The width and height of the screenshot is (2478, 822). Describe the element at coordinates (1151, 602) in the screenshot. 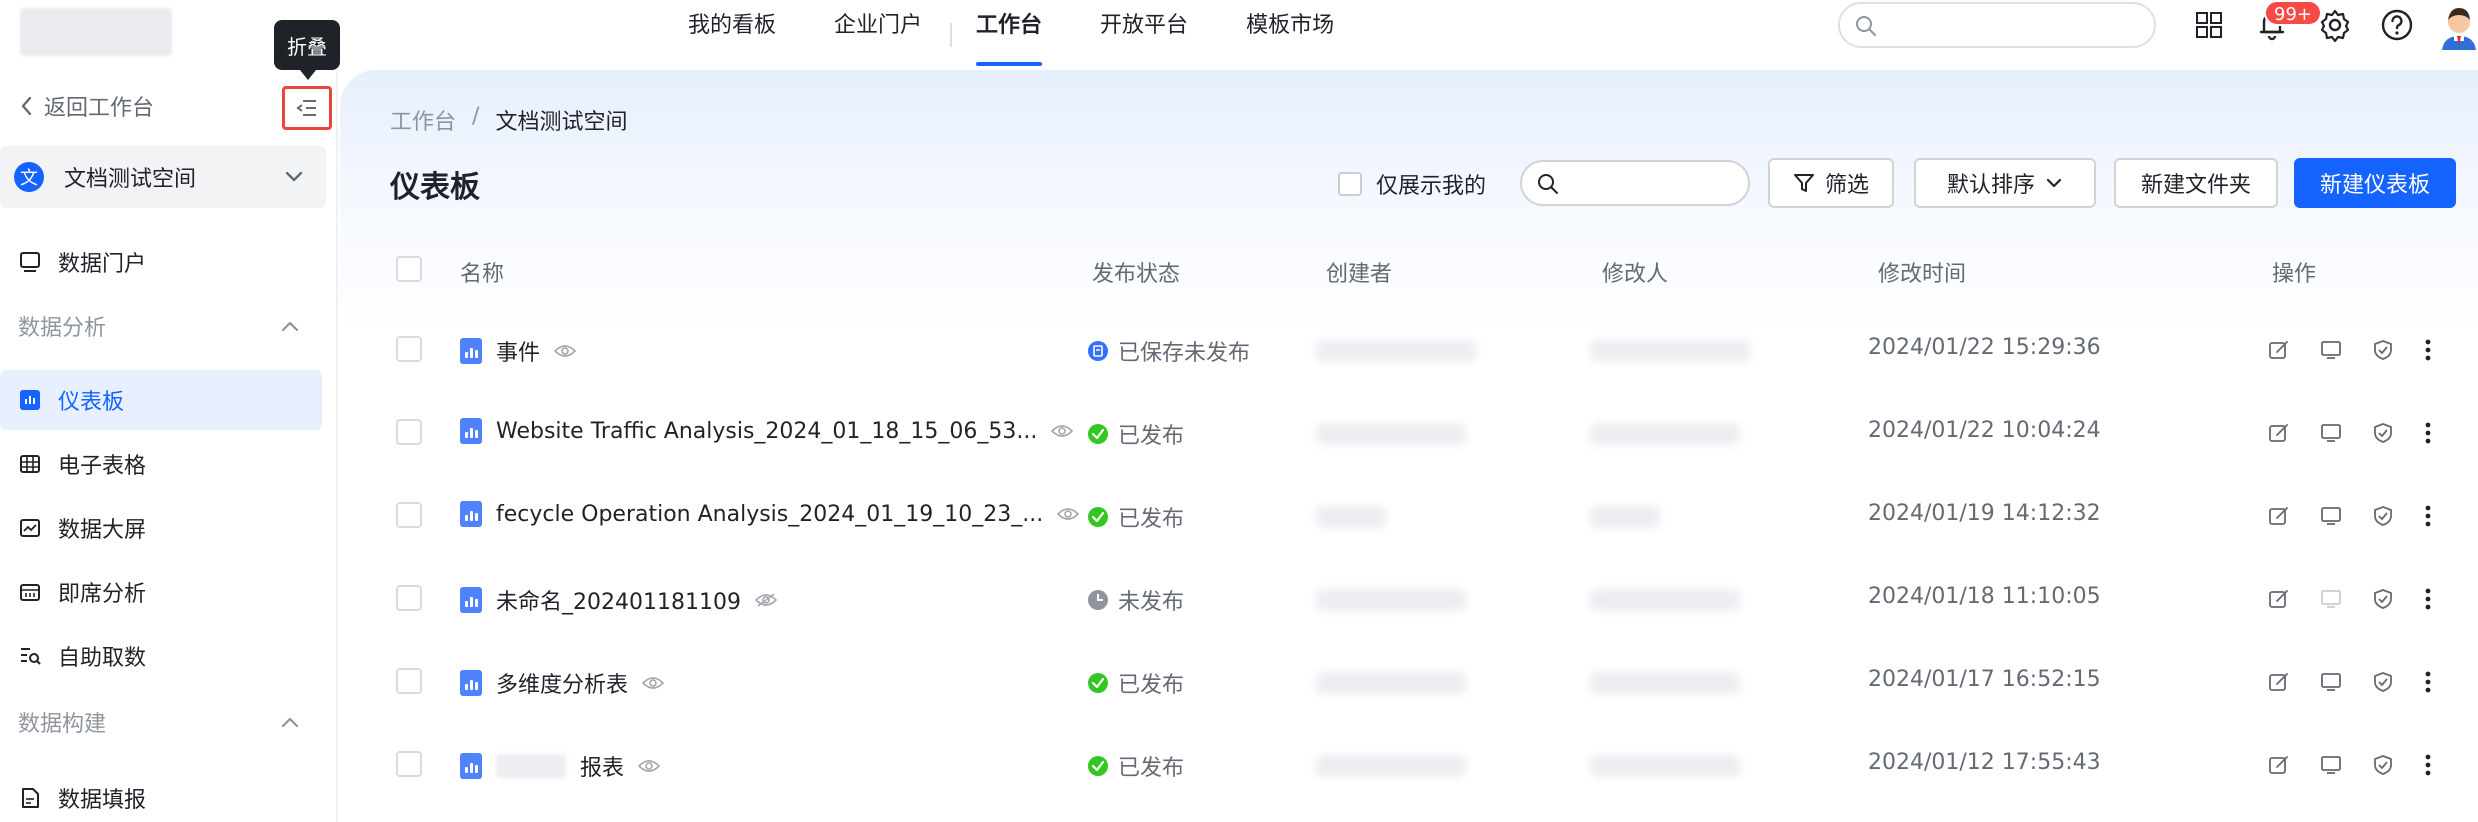

I see `row-status: 未发布` at that location.